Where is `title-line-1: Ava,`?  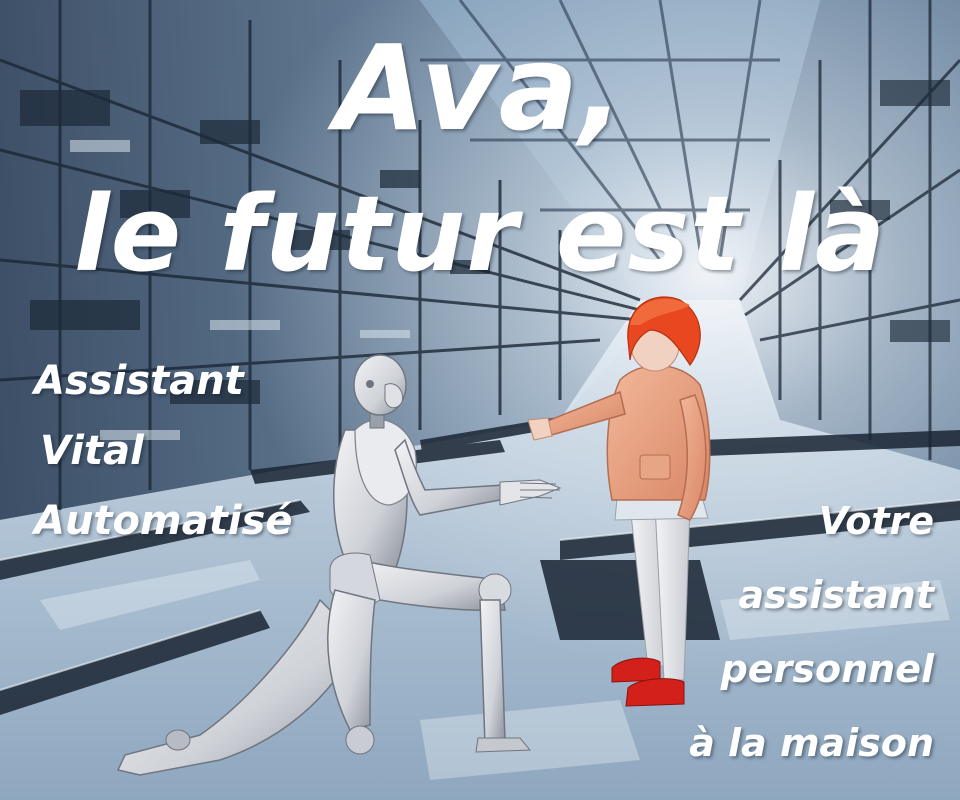
title-line-1: Ava, is located at coordinates (480, 88).